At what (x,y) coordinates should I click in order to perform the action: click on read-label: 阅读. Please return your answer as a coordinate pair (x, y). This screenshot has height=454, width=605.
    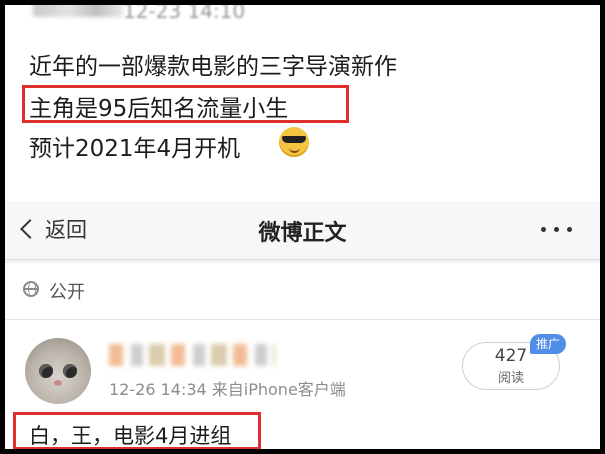
    Looking at the image, I should click on (510, 378).